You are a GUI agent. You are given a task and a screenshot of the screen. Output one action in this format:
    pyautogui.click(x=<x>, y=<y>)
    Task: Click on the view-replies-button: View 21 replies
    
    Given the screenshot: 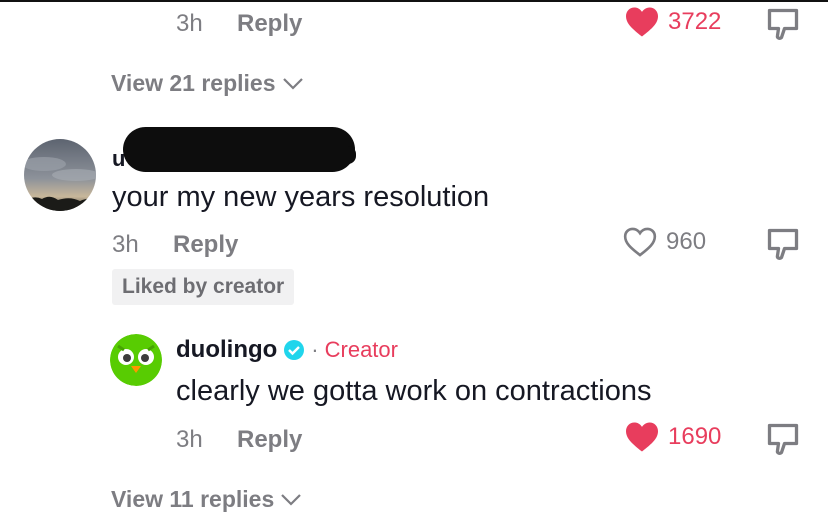 What is the action you would take?
    pyautogui.click(x=207, y=83)
    